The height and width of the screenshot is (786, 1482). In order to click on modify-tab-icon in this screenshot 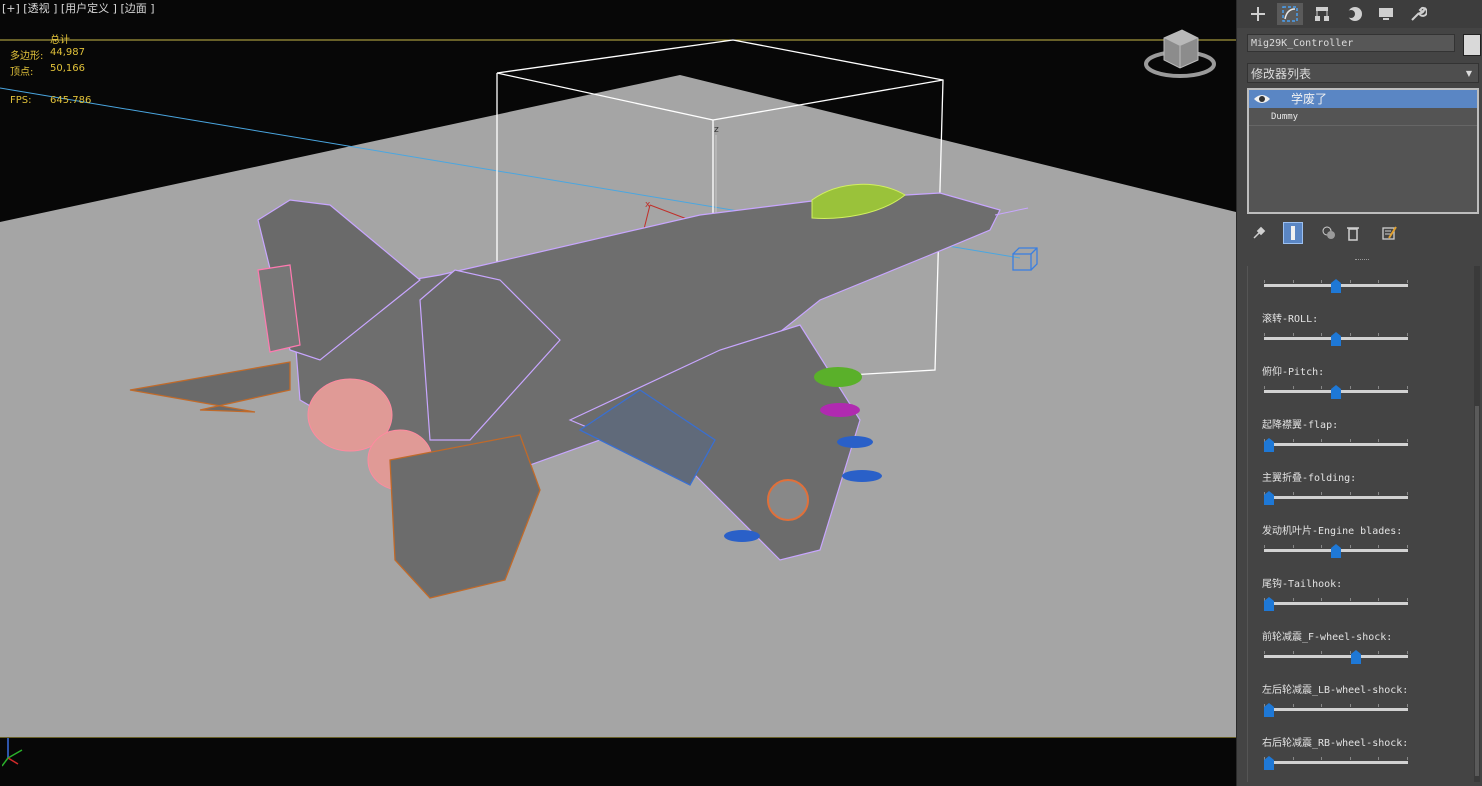, I will do `click(1290, 14)`.